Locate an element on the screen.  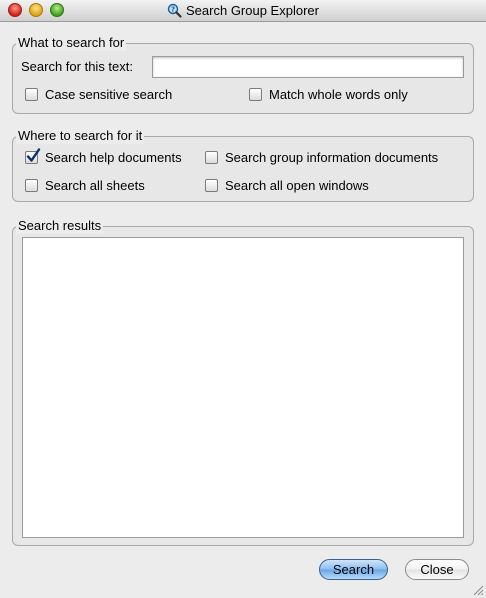
search-button: Search is located at coordinates (353, 569).